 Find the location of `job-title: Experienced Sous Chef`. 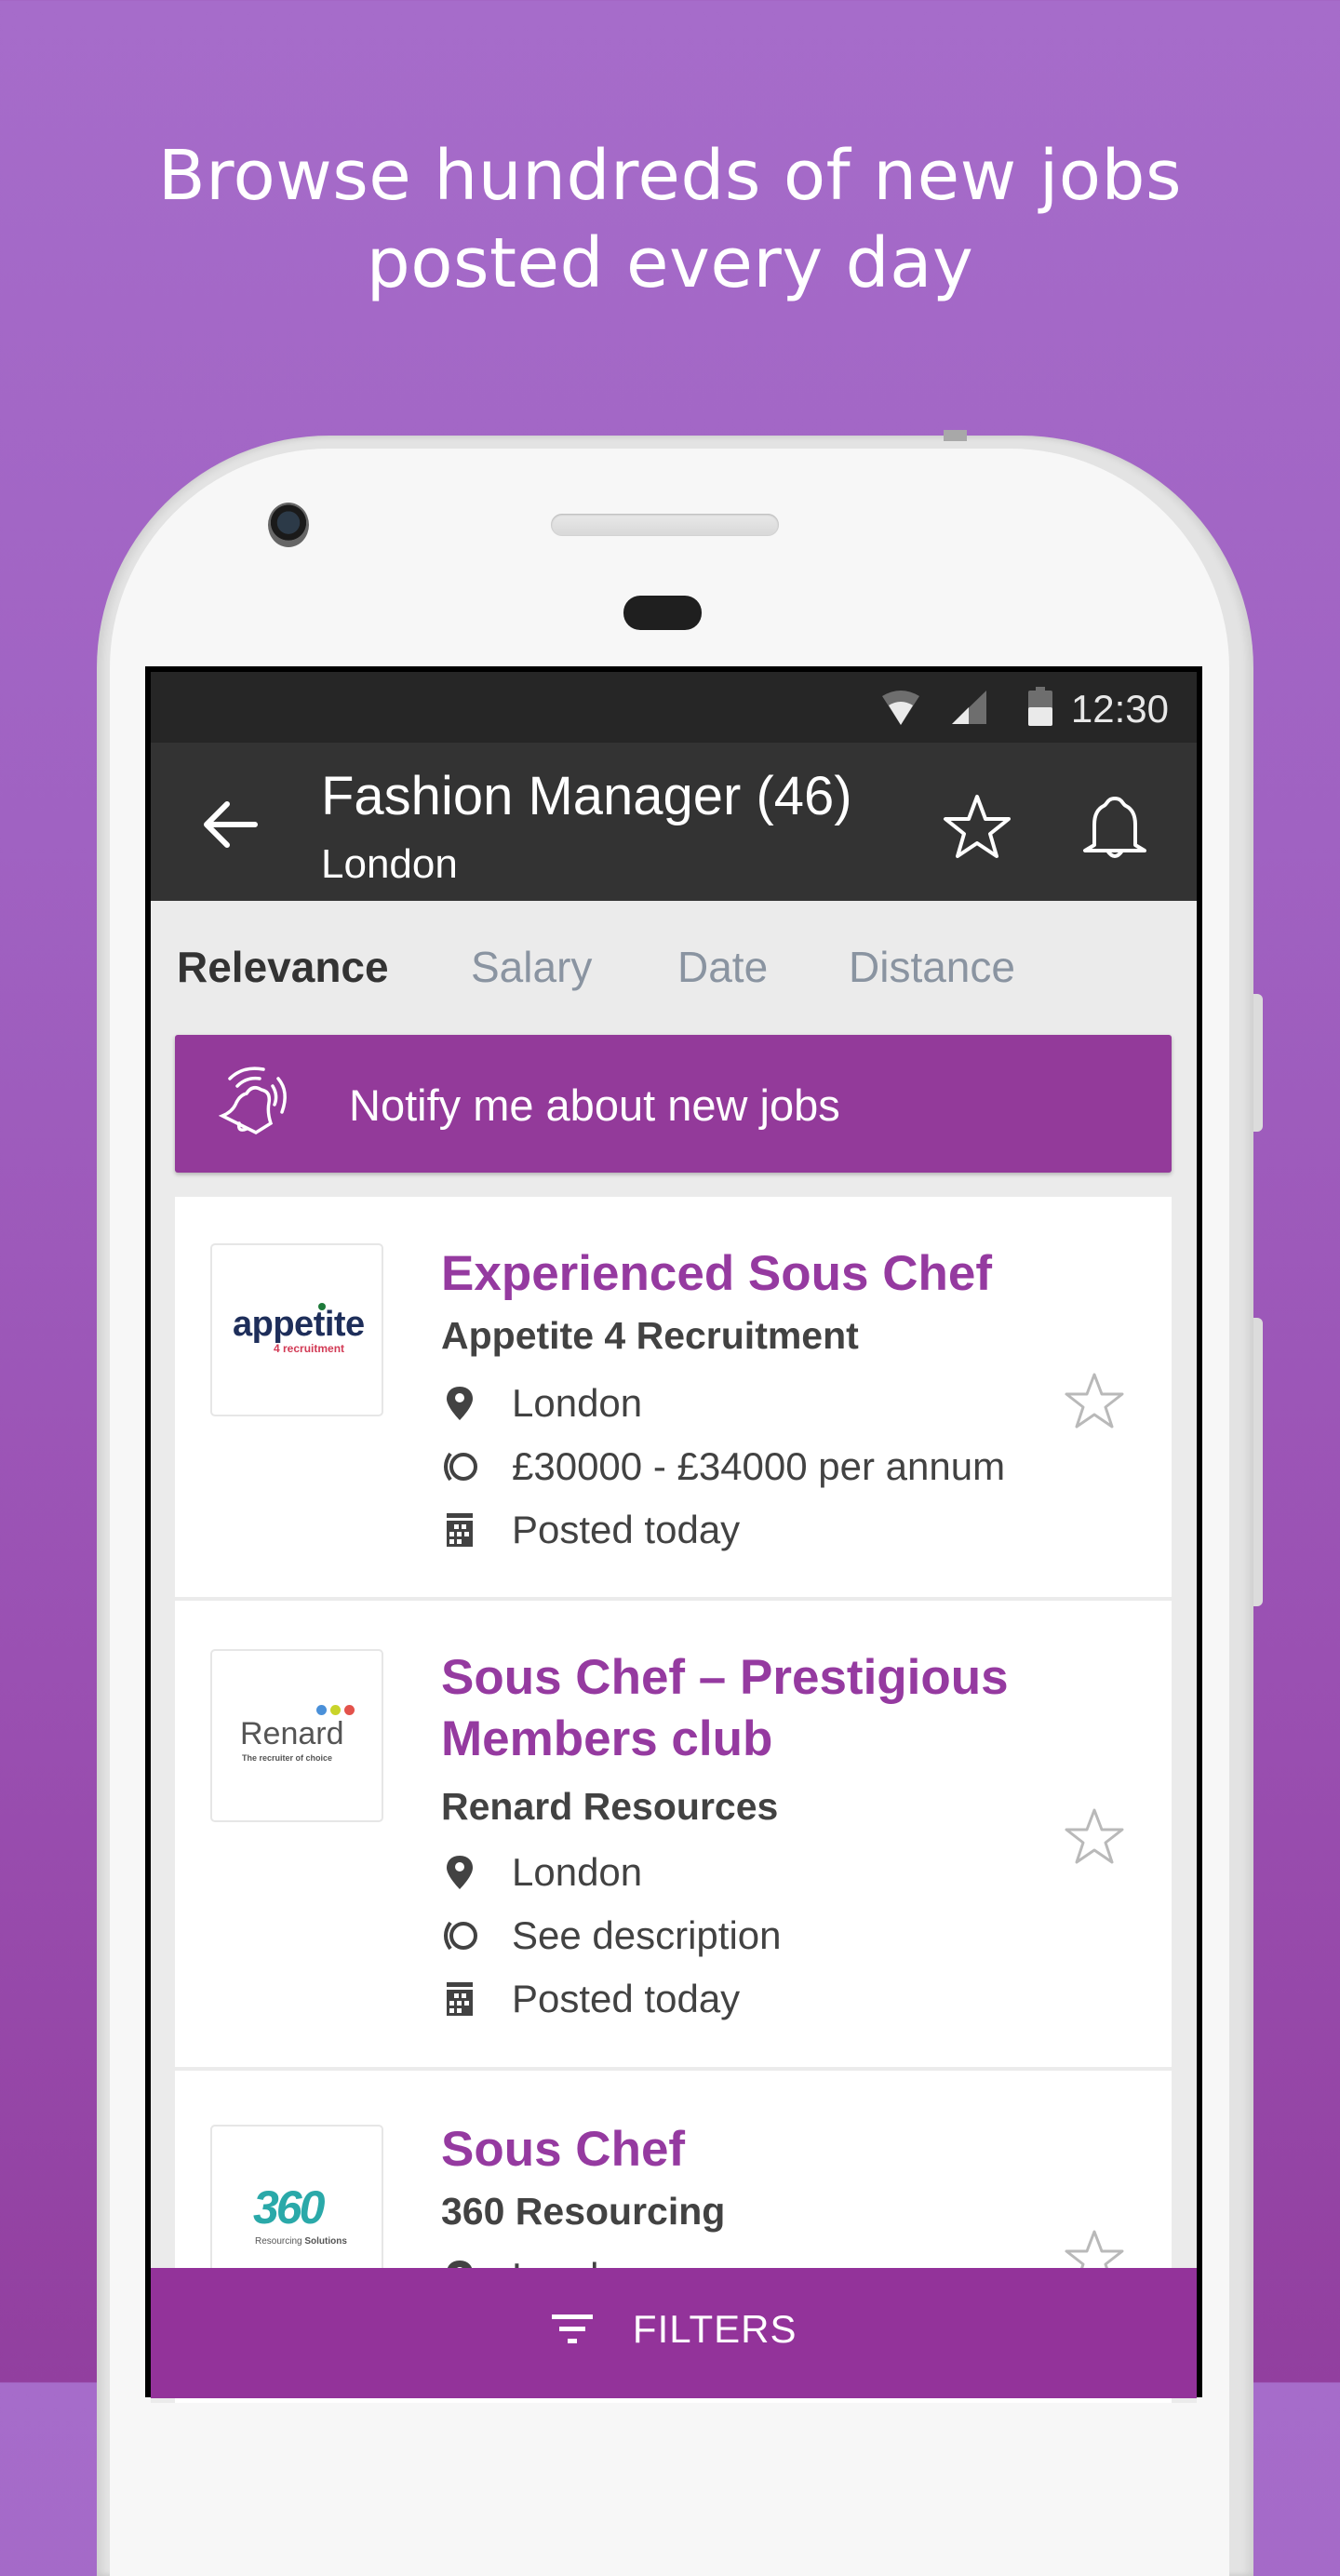

job-title: Experienced Sous Chef is located at coordinates (739, 1274).